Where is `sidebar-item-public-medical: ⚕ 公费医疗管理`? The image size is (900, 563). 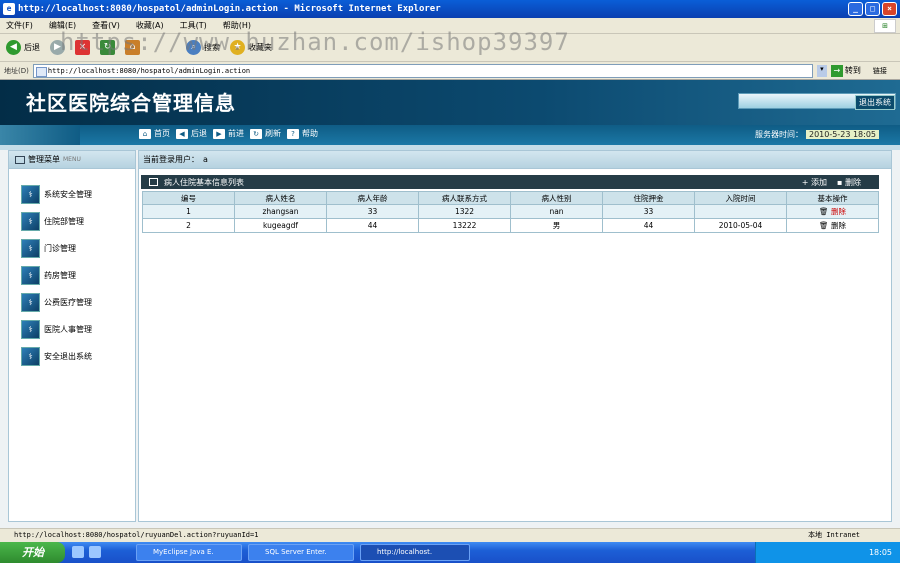
sidebar-item-public-medical: ⚕ 公费医疗管理 is located at coordinates (72, 302).